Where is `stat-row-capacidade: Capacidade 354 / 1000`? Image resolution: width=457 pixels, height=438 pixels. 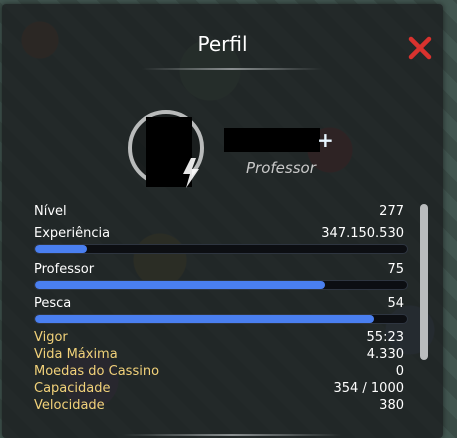
stat-row-capacidade: Capacidade 354 / 1000 is located at coordinates (219, 389).